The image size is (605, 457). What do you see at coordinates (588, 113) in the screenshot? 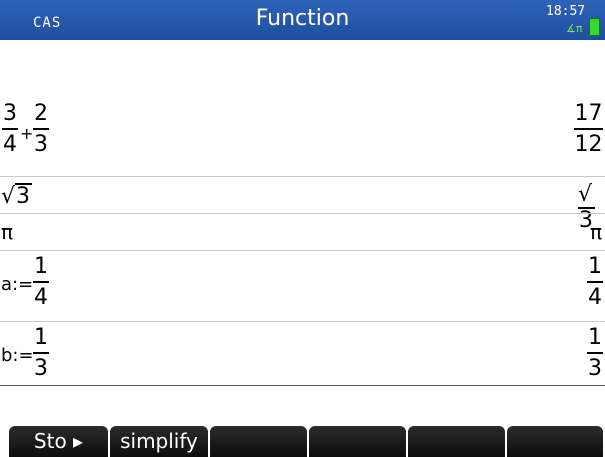
I see `numerator: 17` at bounding box center [588, 113].